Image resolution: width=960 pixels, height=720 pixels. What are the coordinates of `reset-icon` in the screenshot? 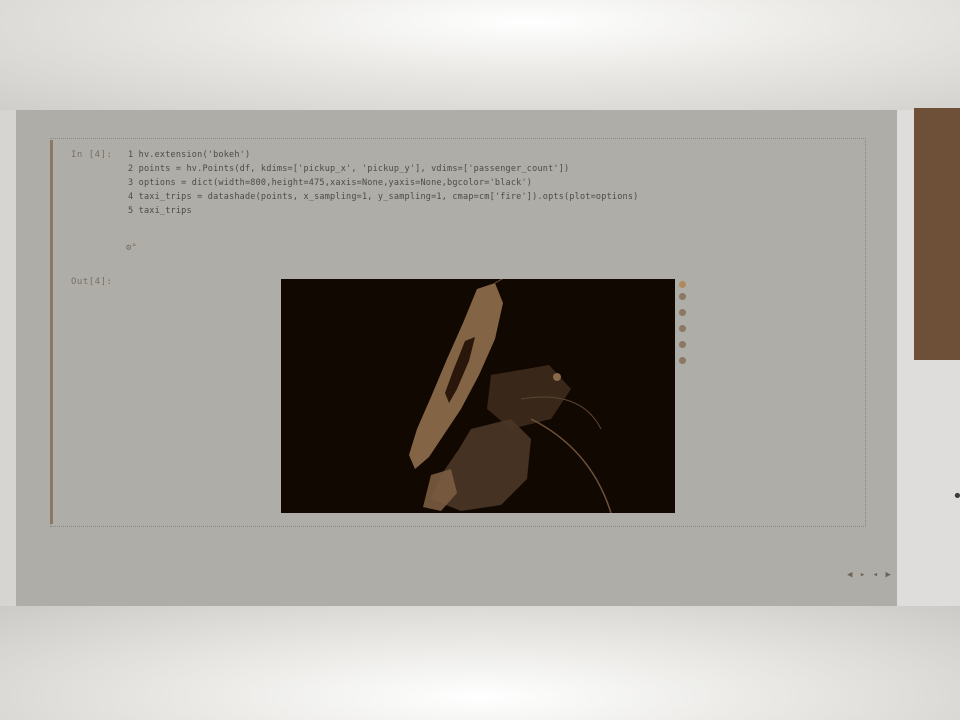 It's located at (682, 344).